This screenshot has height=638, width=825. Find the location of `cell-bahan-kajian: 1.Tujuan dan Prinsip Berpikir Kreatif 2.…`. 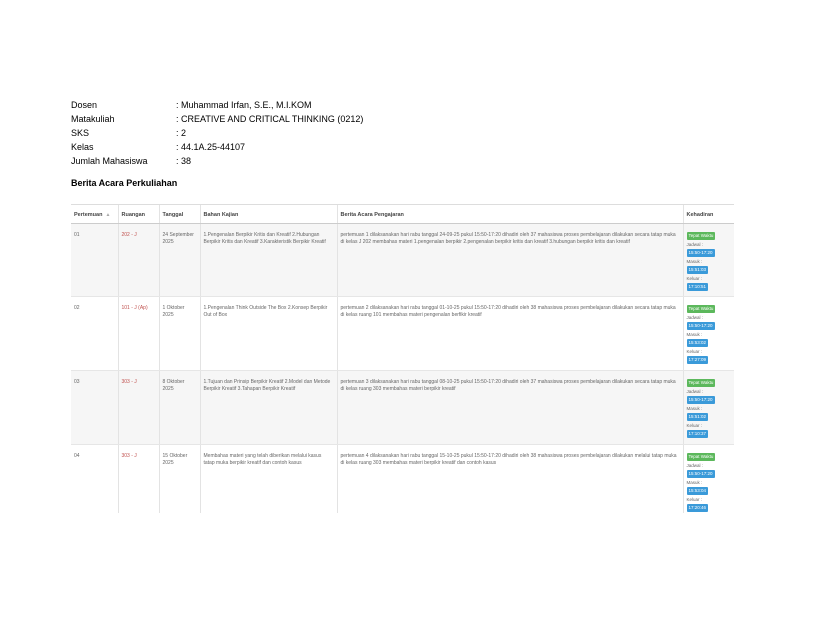

cell-bahan-kajian: 1.Tujuan dan Prinsip Berpikir Kreatif 2.… is located at coordinates (269, 407).